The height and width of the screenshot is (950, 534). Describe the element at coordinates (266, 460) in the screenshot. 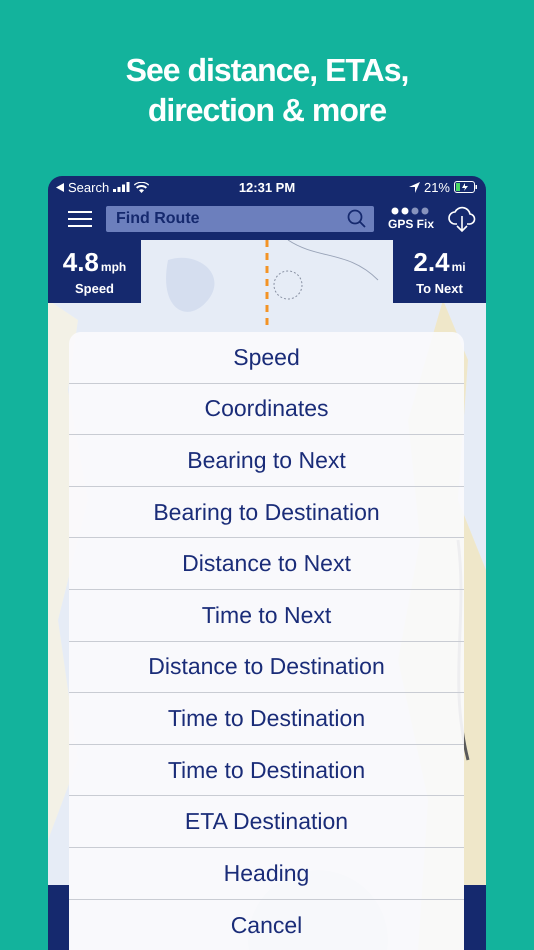

I see `menu-option: Bearing to Next` at that location.